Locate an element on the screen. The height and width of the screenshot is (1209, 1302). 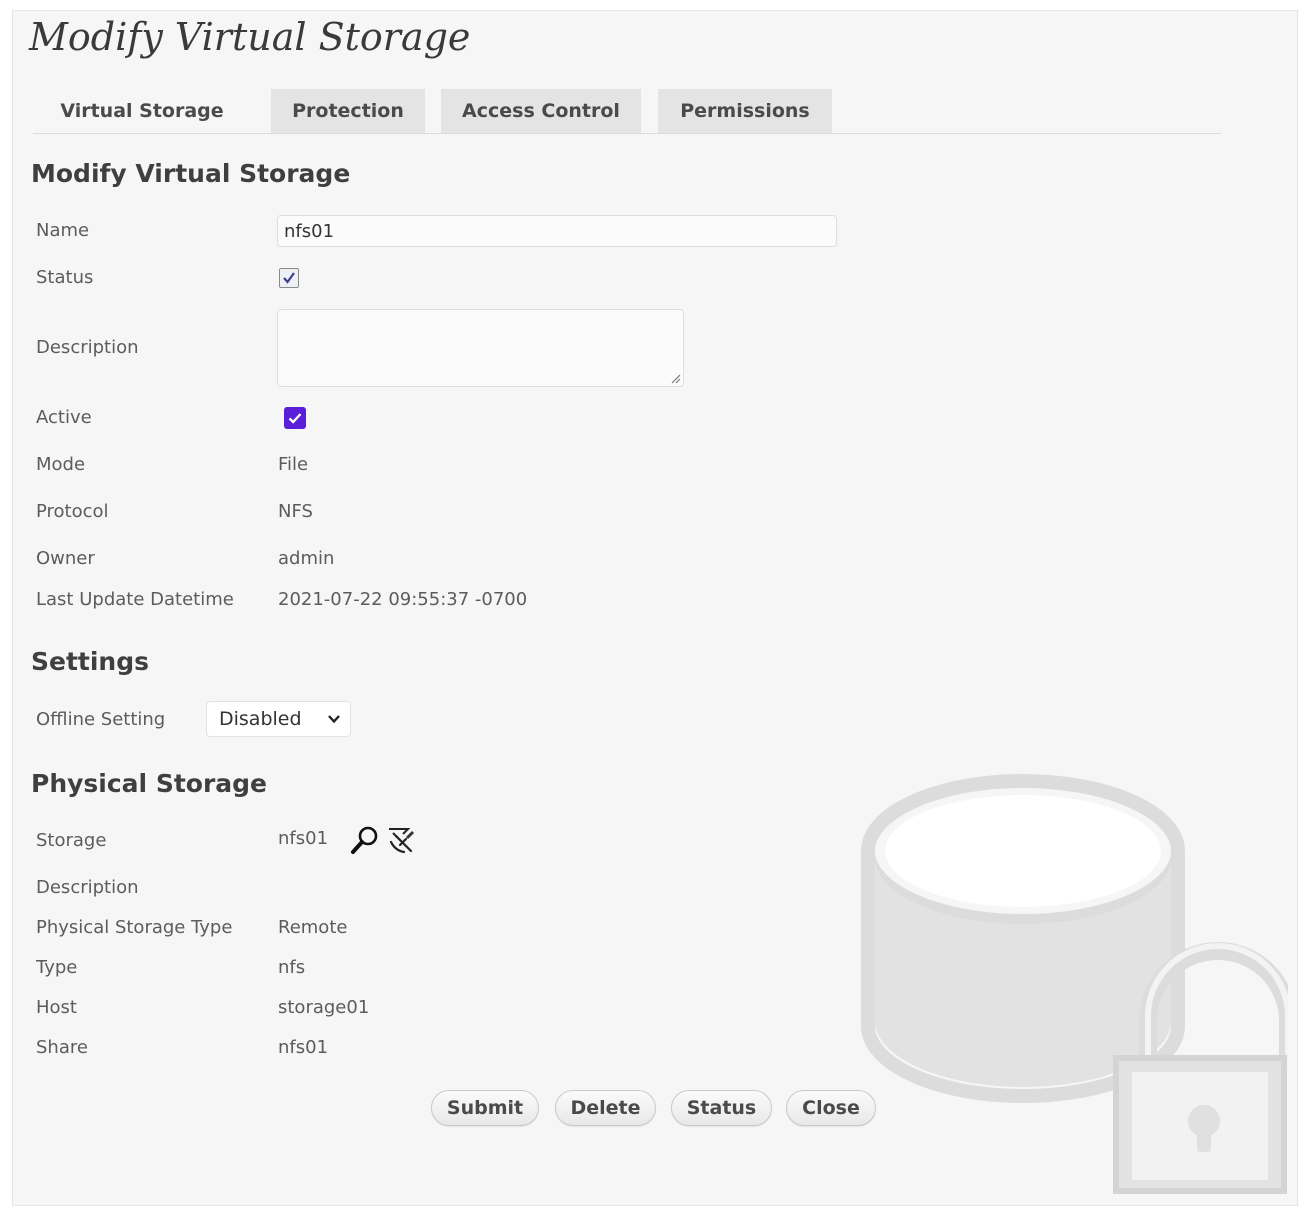
section-heading-virtual-storage: Modify Virtual Storage is located at coordinates (191, 173).